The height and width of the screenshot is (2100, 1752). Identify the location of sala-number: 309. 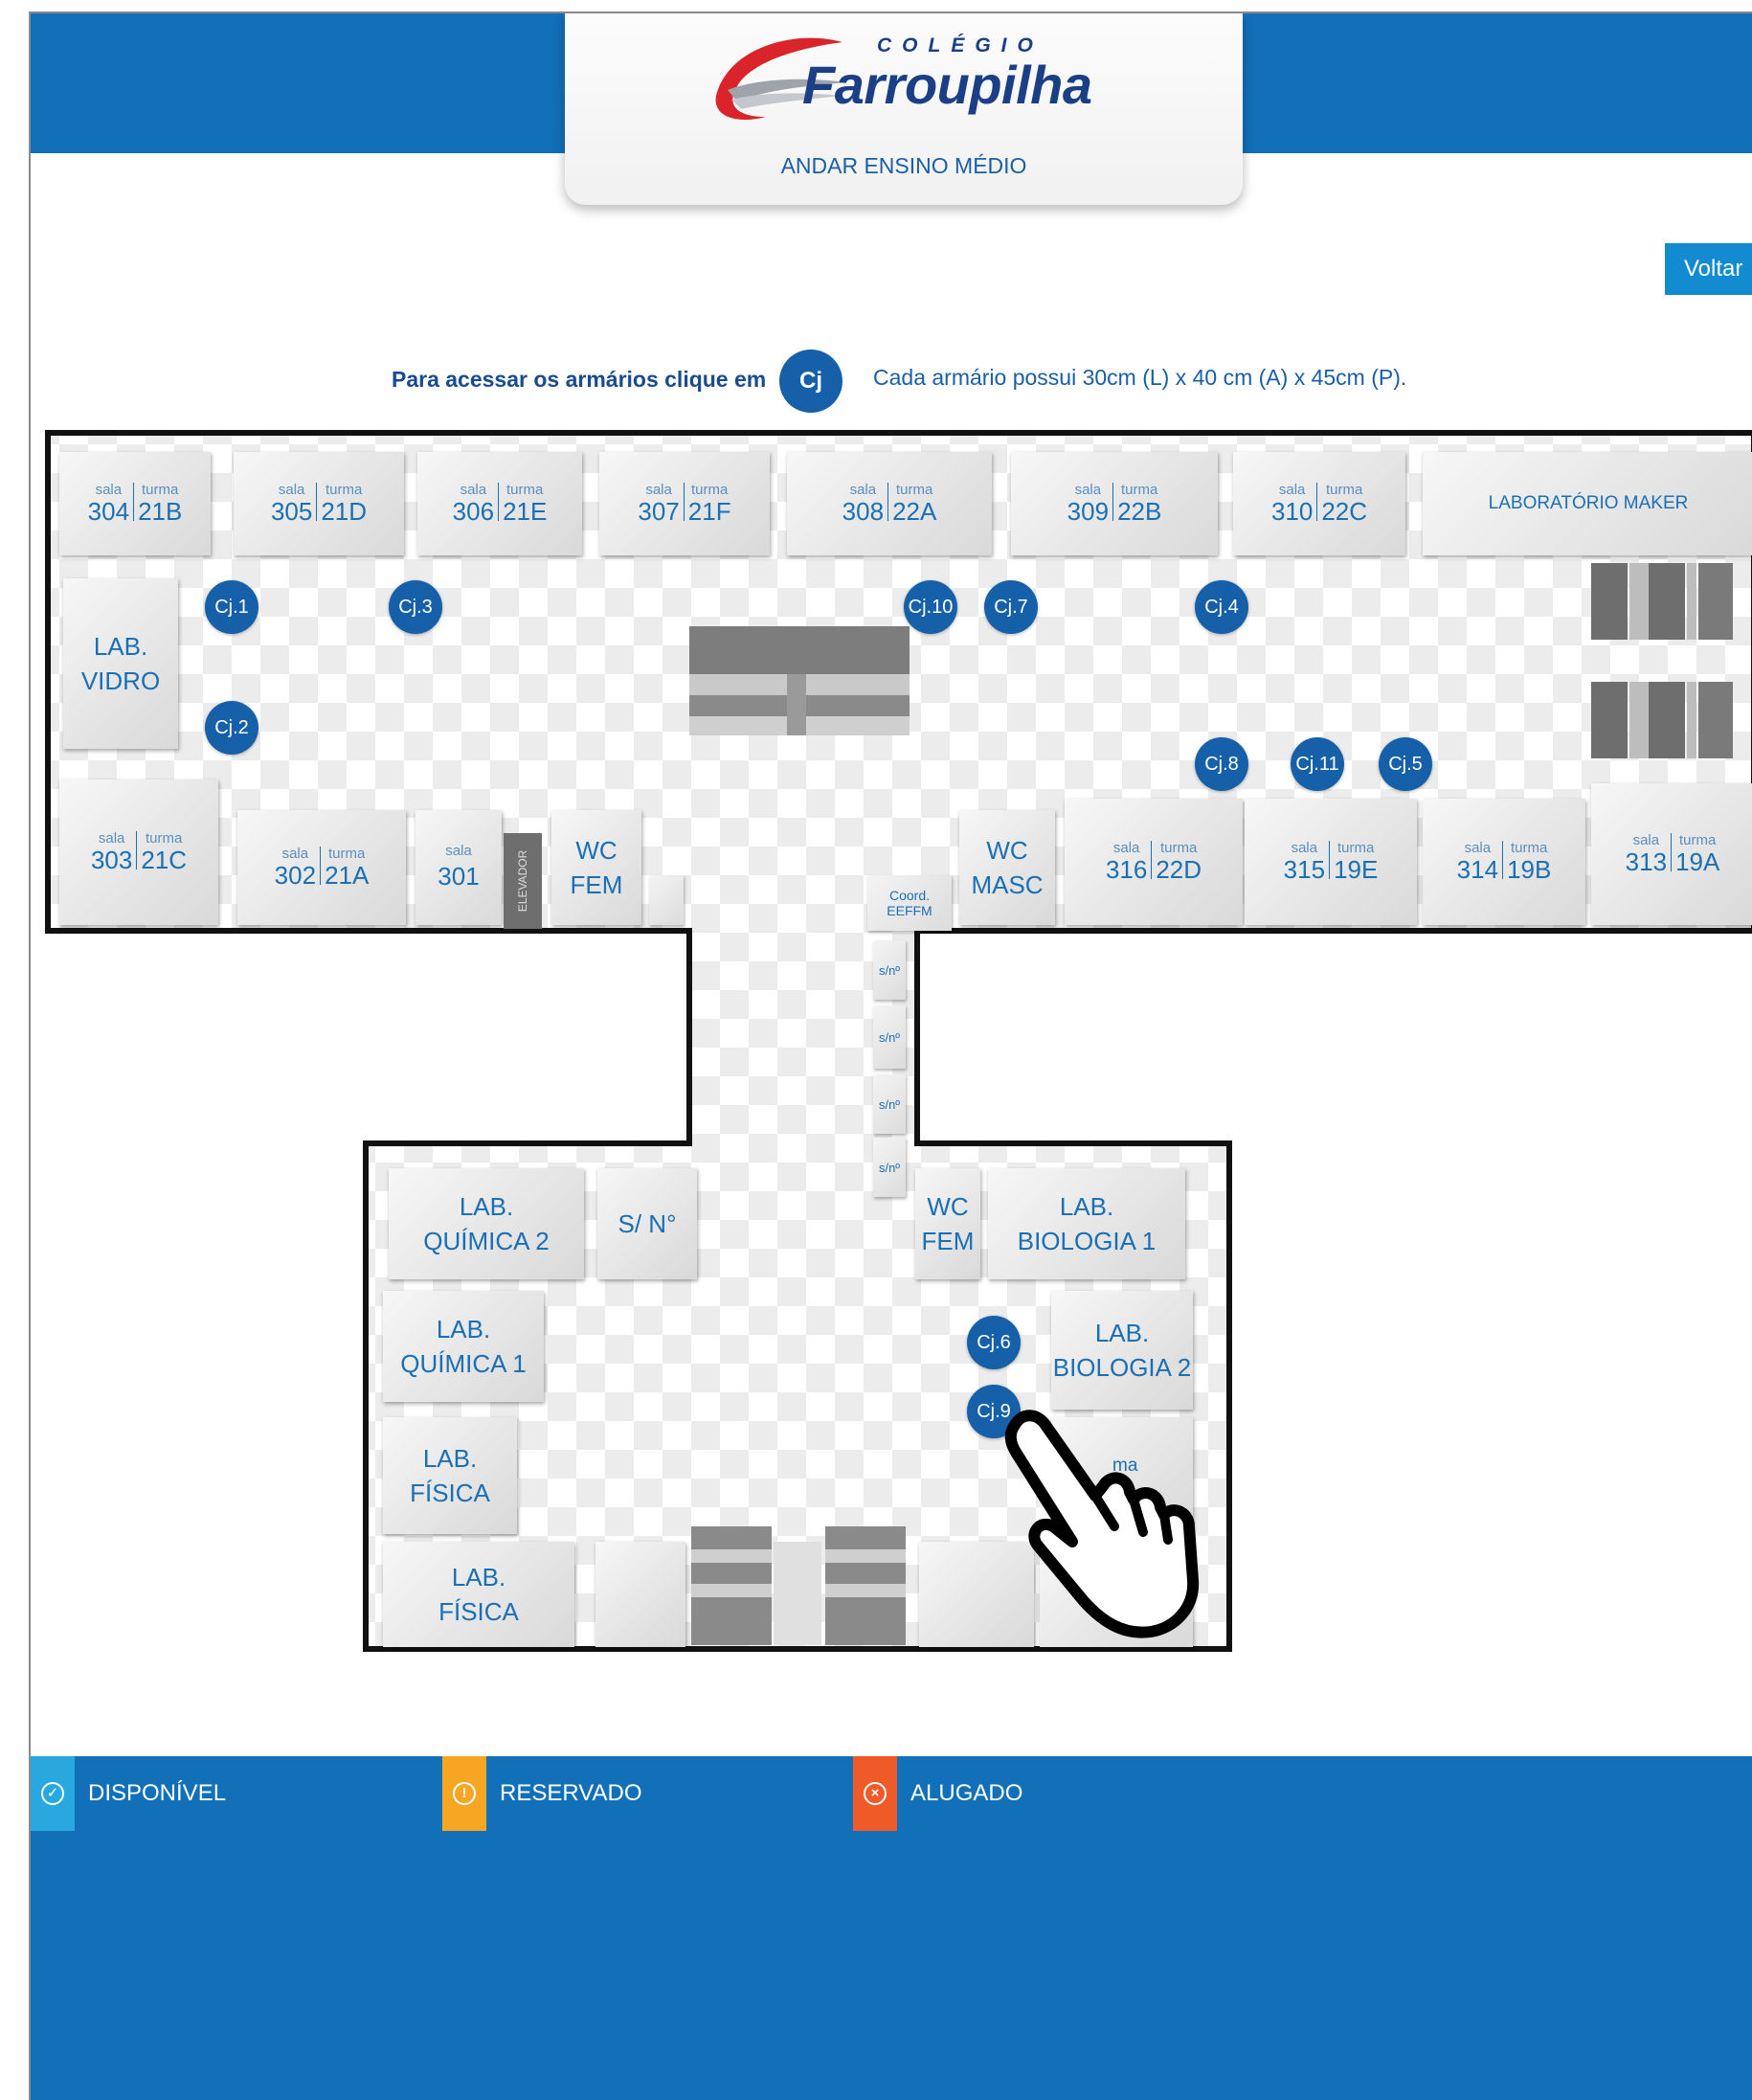
(1088, 511).